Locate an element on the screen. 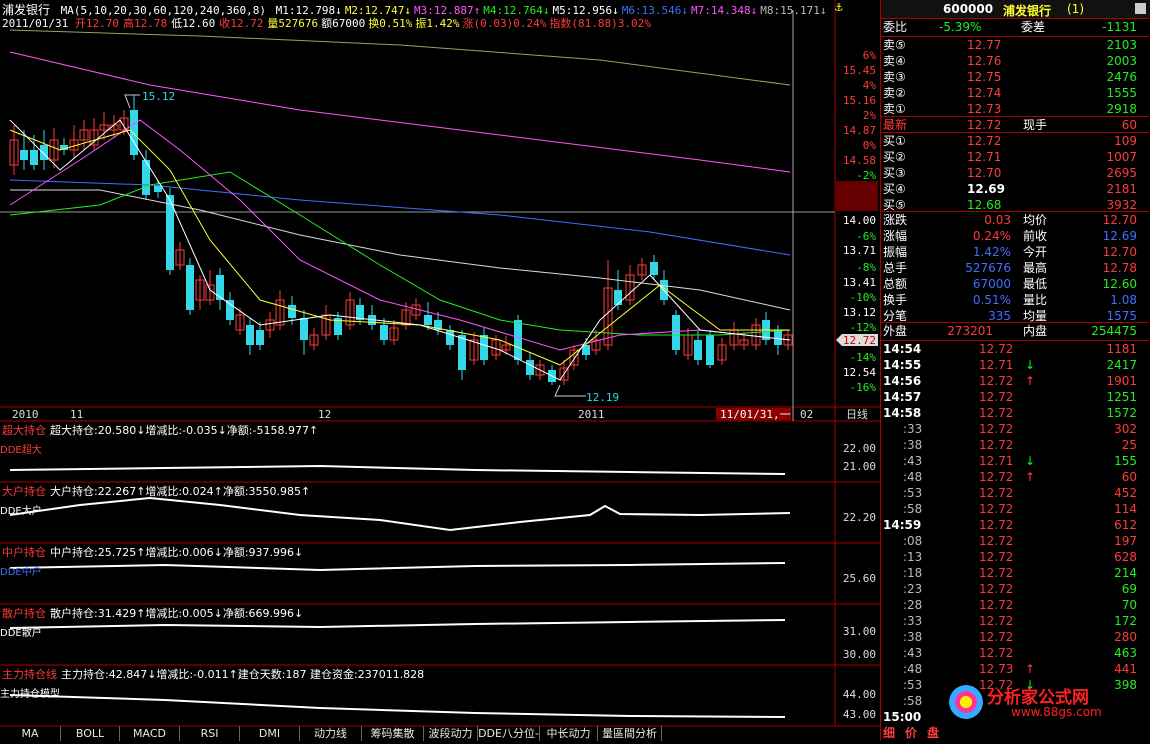 The image size is (1150, 744). stat-row: 总手 527676 最高 12.78 is located at coordinates (1012, 268).